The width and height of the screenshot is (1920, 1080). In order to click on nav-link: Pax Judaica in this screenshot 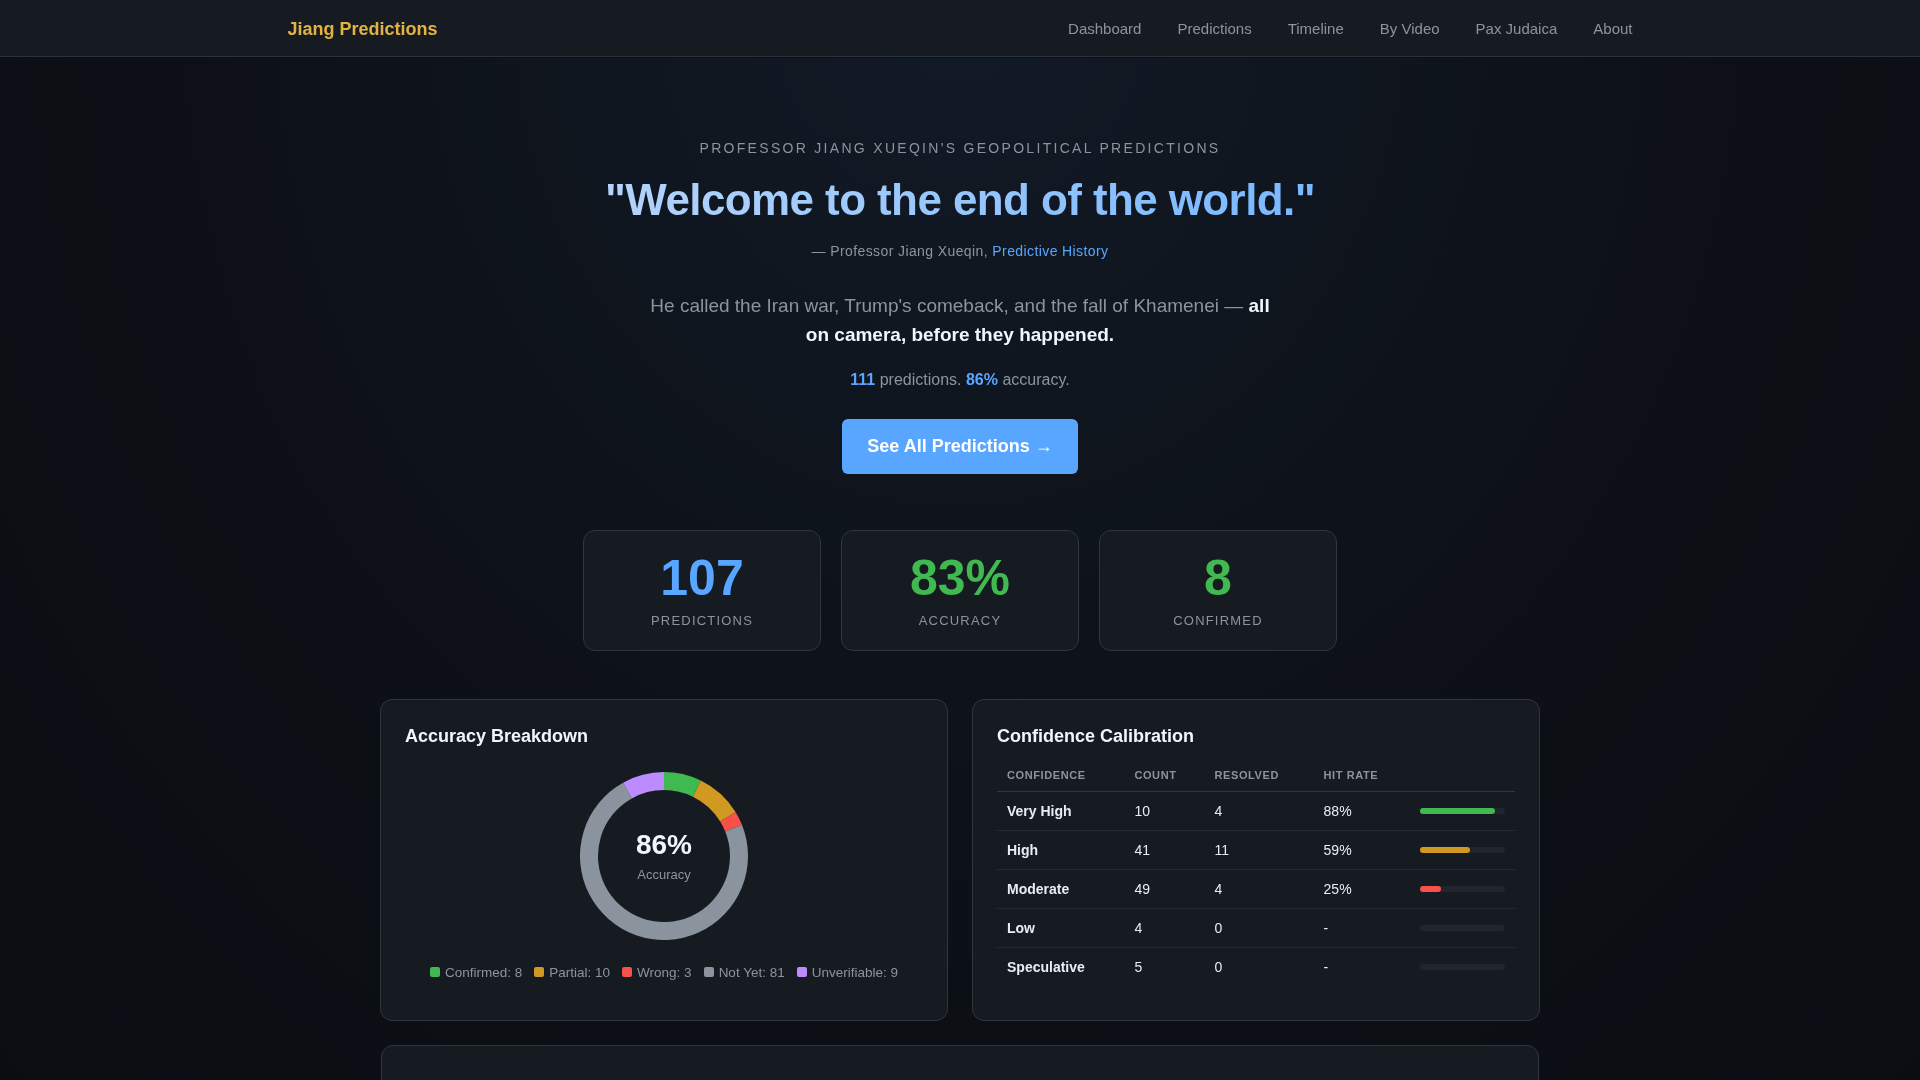, I will do `click(1516, 28)`.